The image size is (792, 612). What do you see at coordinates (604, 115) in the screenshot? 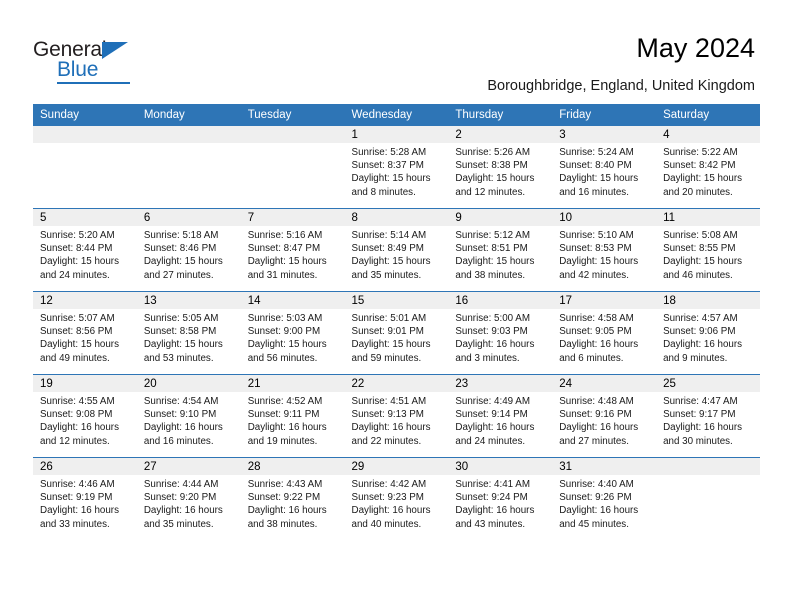
I see `weekday-header-friday: Friday` at bounding box center [604, 115].